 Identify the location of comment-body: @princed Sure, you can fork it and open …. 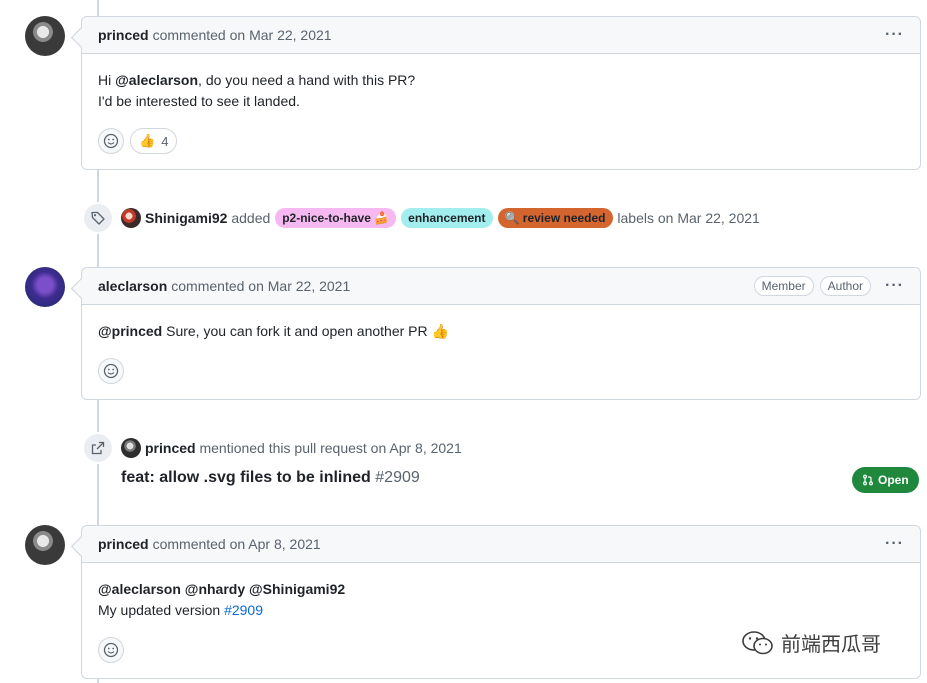
(501, 331).